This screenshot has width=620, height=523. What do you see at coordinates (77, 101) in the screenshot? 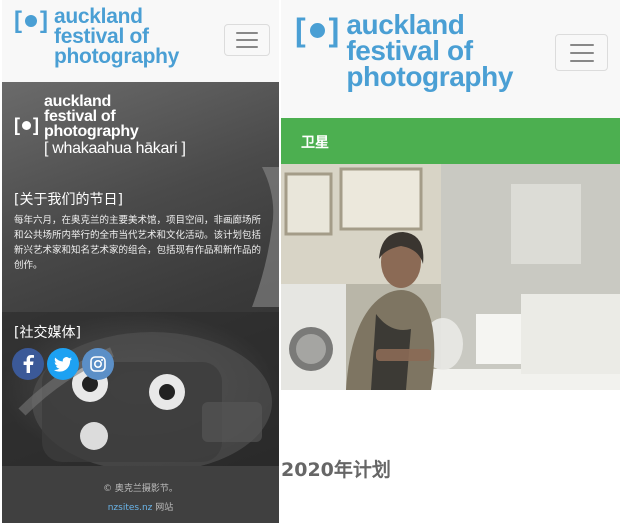
I see `footer-logo-line-1: auckland` at bounding box center [77, 101].